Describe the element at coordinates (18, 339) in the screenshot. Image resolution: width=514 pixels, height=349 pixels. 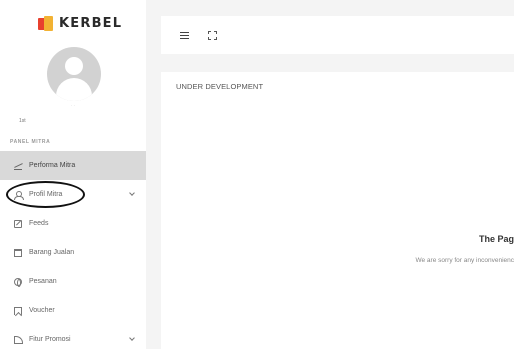
I see `rss-icon` at that location.